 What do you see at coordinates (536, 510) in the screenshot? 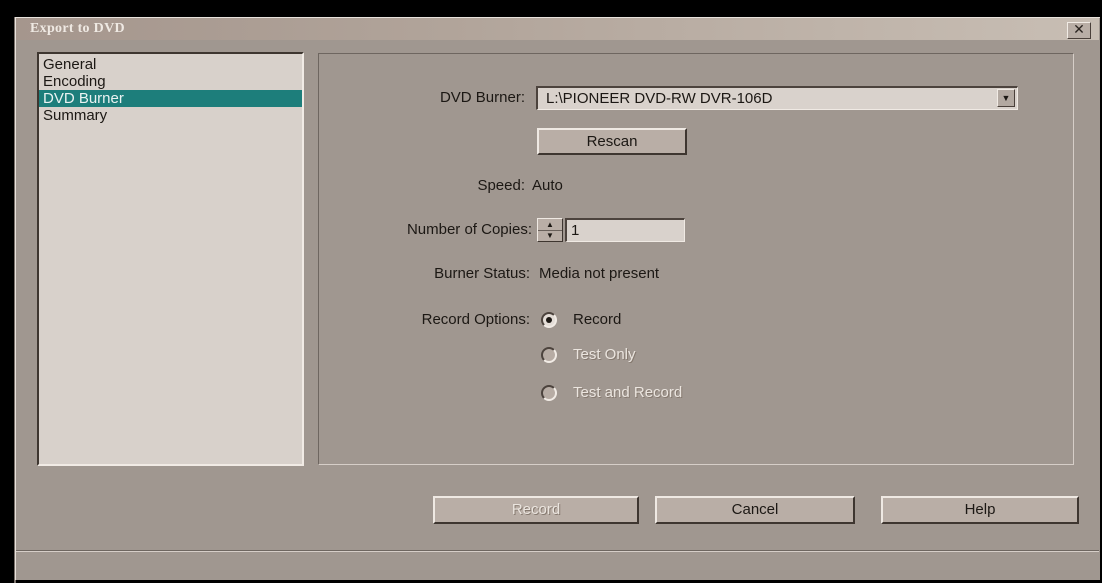
I see `record-button: Record` at bounding box center [536, 510].